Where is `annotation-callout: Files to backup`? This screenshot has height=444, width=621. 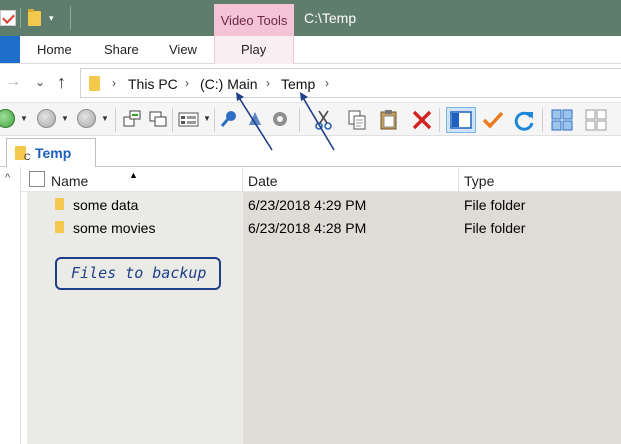
annotation-callout: Files to backup is located at coordinates (138, 273).